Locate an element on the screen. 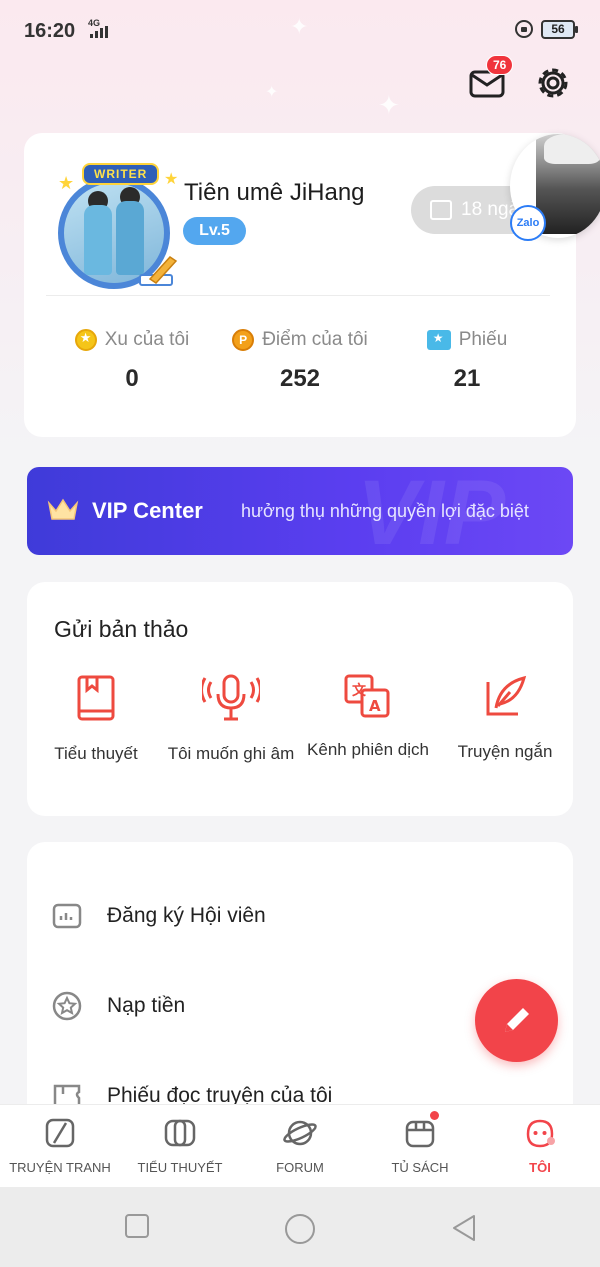 The width and height of the screenshot is (600, 1267). pencil-icon is located at coordinates (517, 1020).